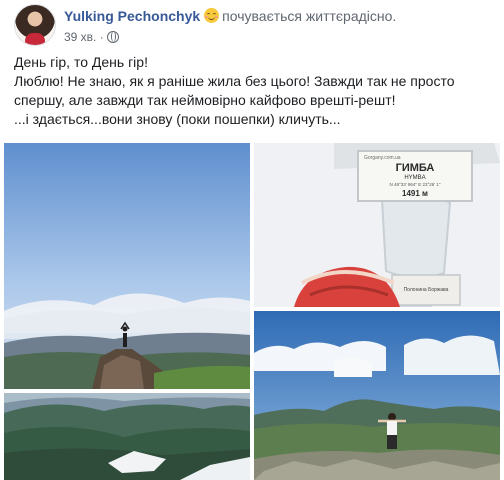  I want to click on author-avatar, so click(35, 25).